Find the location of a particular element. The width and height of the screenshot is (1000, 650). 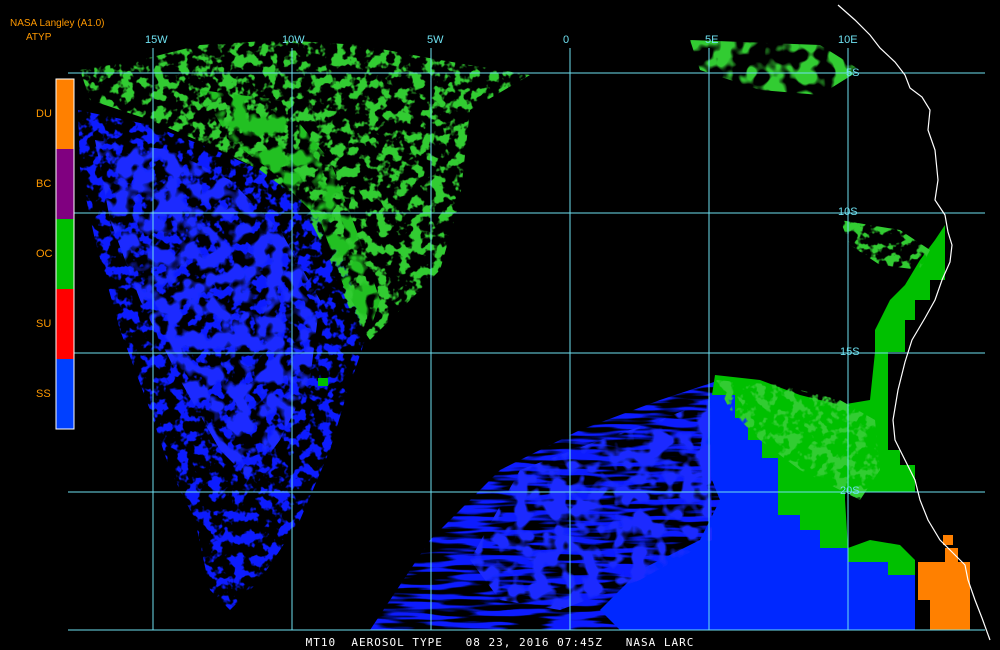

lon-label-0: 0 is located at coordinates (566, 40).